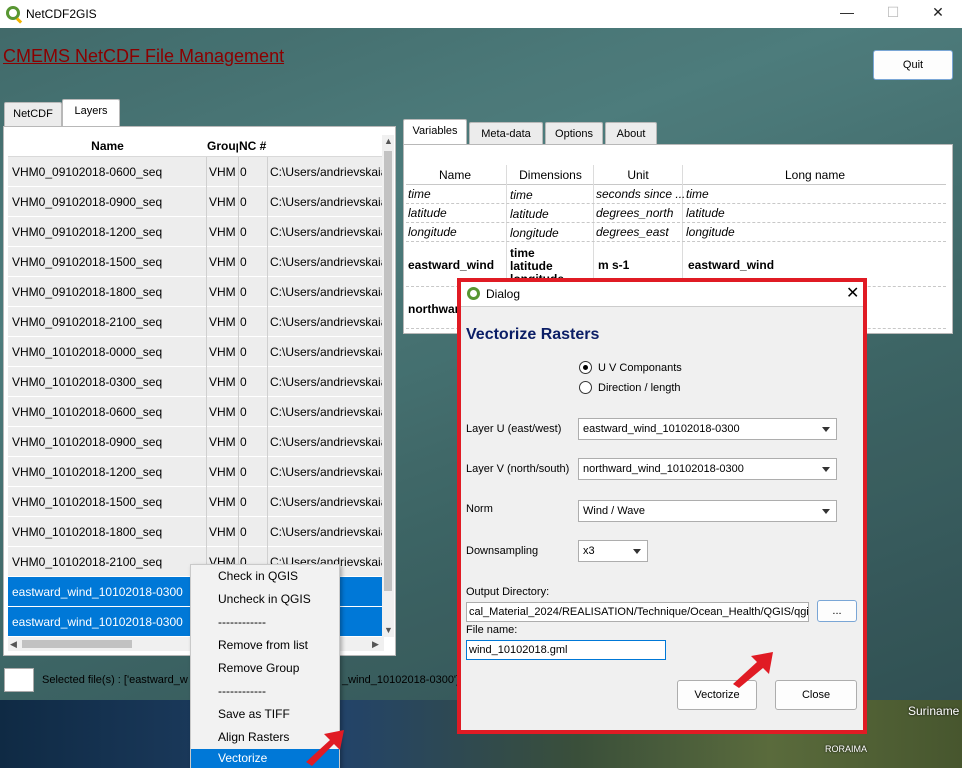 This screenshot has height=768, width=962. What do you see at coordinates (87, 262) in the screenshot?
I see `layer-cell-name: VHM0_09102018-1500_seq` at bounding box center [87, 262].